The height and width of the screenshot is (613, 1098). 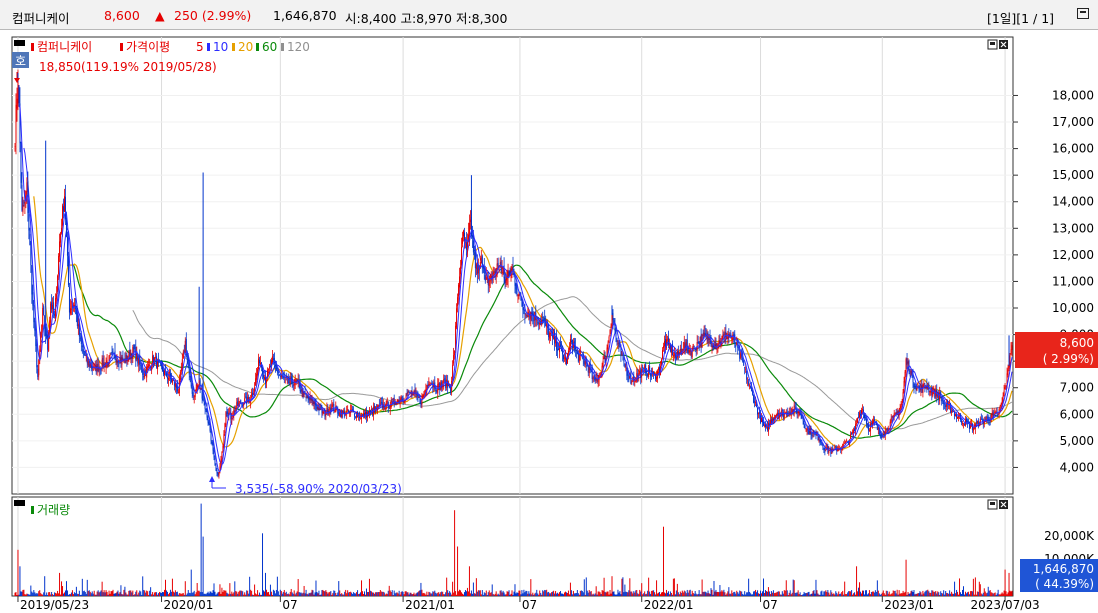 I want to click on panel-collapse-icon, so click(x=19, y=43).